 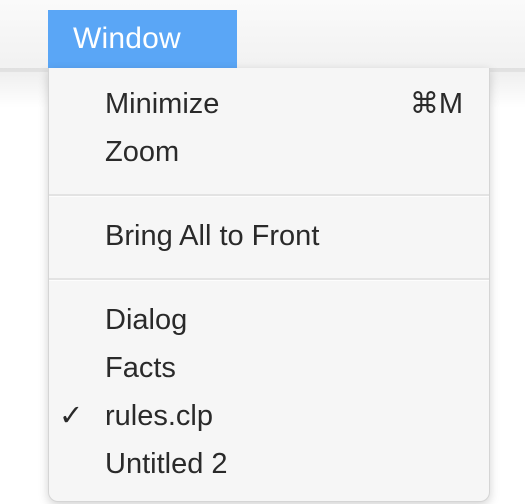 What do you see at coordinates (269, 104) in the screenshot?
I see `menu-item-minimize: Minimize ⌘M` at bounding box center [269, 104].